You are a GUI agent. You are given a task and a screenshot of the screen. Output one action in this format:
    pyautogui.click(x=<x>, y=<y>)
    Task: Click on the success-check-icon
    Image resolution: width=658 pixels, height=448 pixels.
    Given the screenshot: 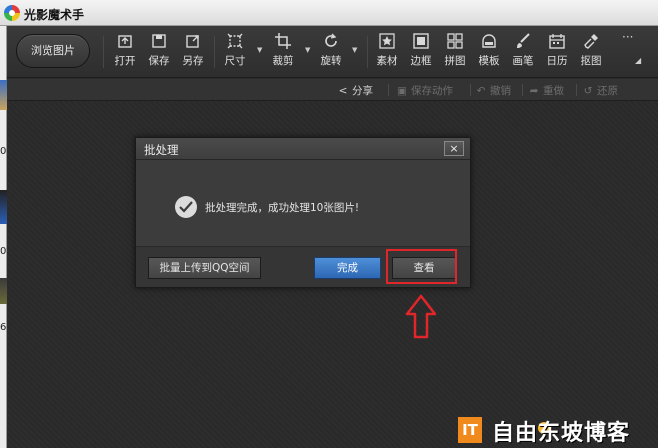 What is the action you would take?
    pyautogui.click(x=186, y=207)
    